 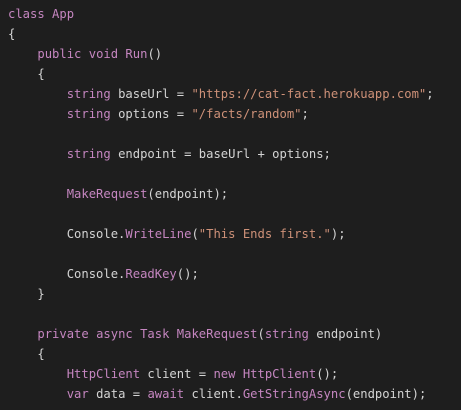 What do you see at coordinates (228, 374) in the screenshot?
I see `code-token: new` at bounding box center [228, 374].